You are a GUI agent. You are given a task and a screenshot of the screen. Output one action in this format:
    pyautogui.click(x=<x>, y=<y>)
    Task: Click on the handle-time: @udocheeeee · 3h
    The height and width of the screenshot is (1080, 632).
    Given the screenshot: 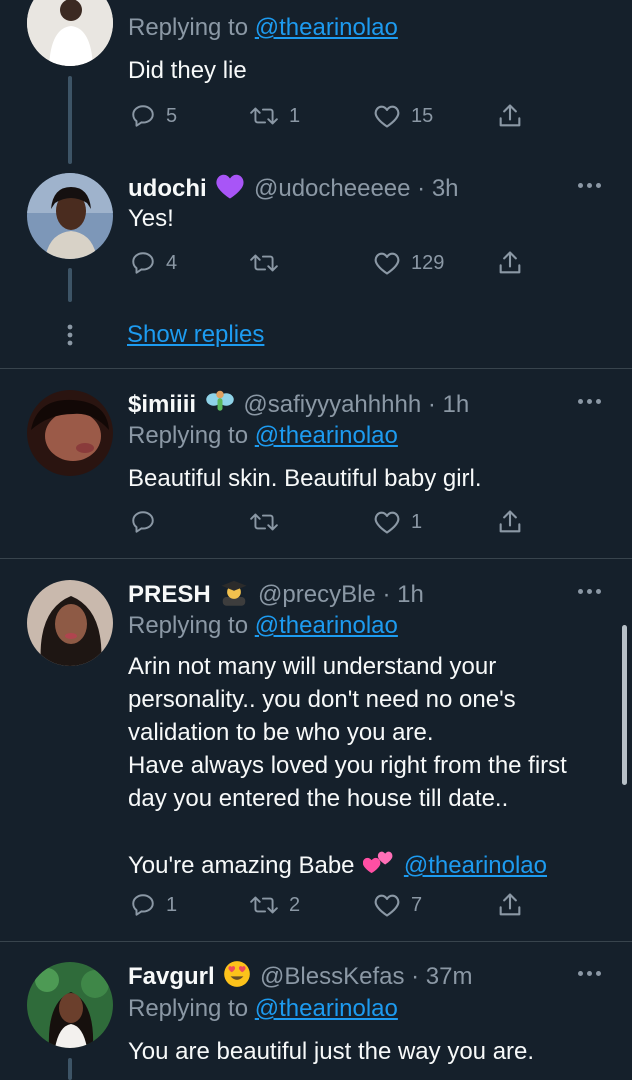 What is the action you would take?
    pyautogui.click(x=356, y=188)
    